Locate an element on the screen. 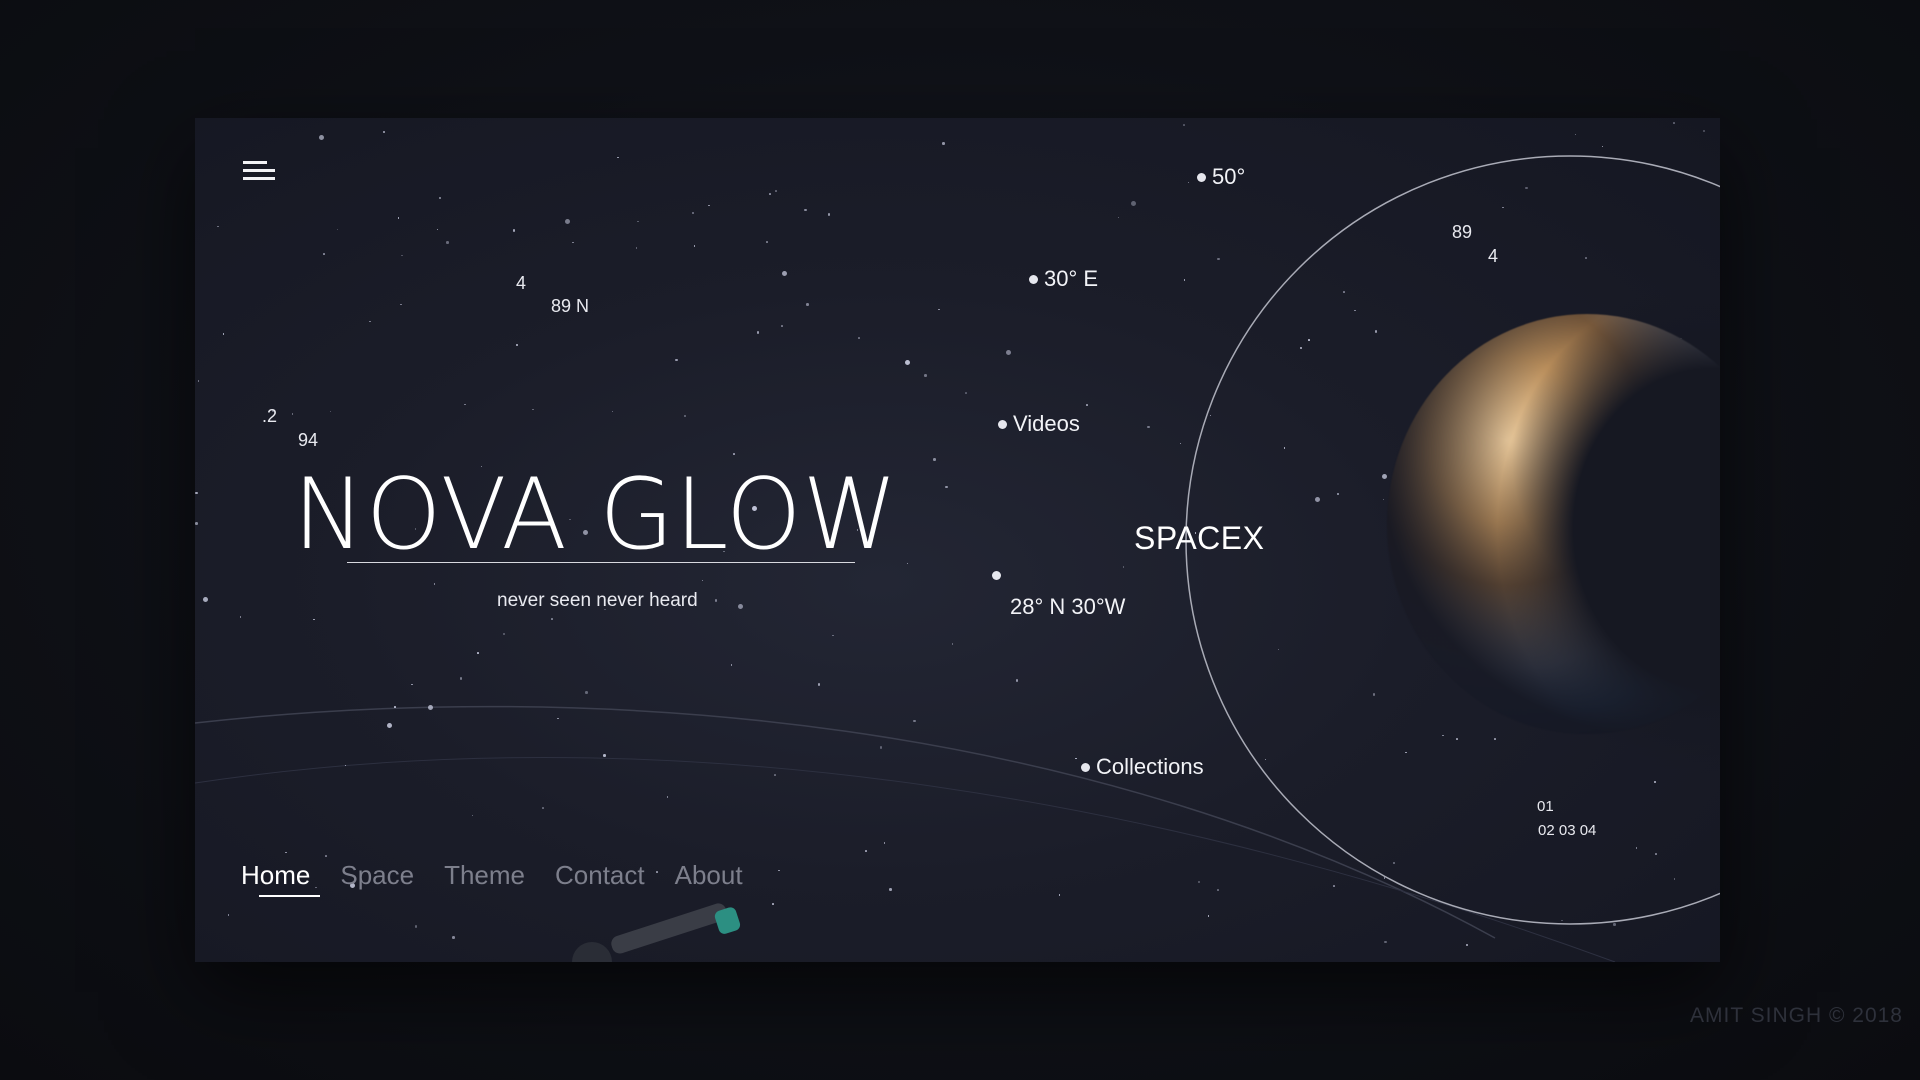 This screenshot has width=1920, height=1080. hotspot-collections: Collections is located at coordinates (1142, 767).